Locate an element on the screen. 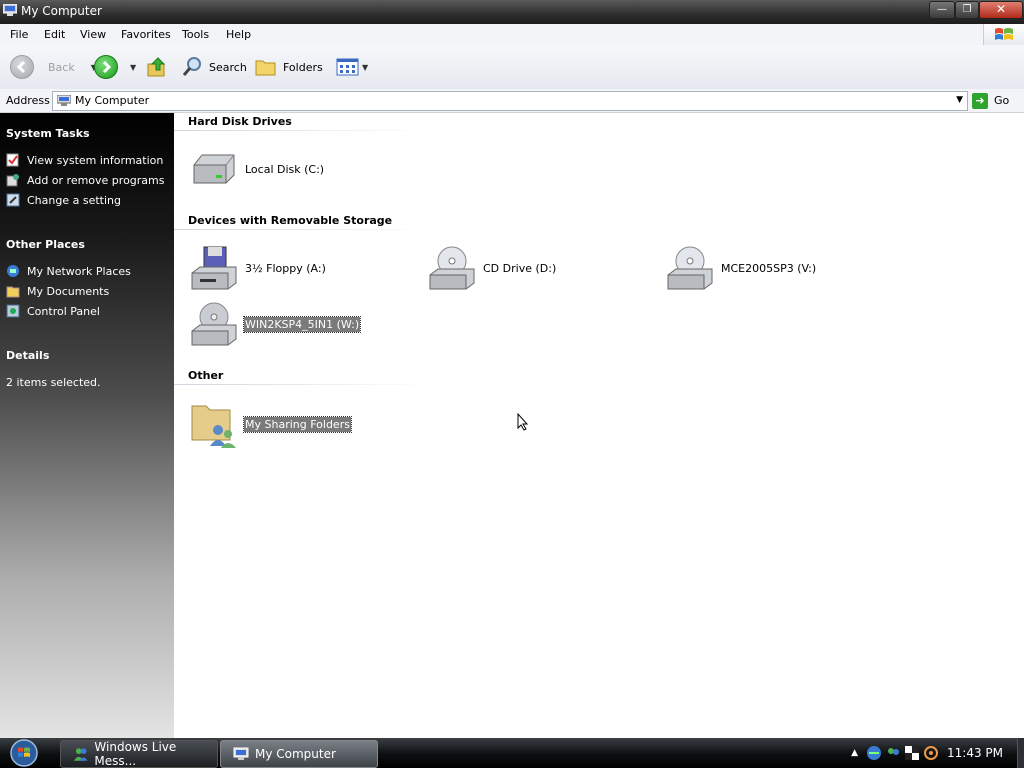 The height and width of the screenshot is (771, 1024). link-label: My Documents is located at coordinates (68, 291).